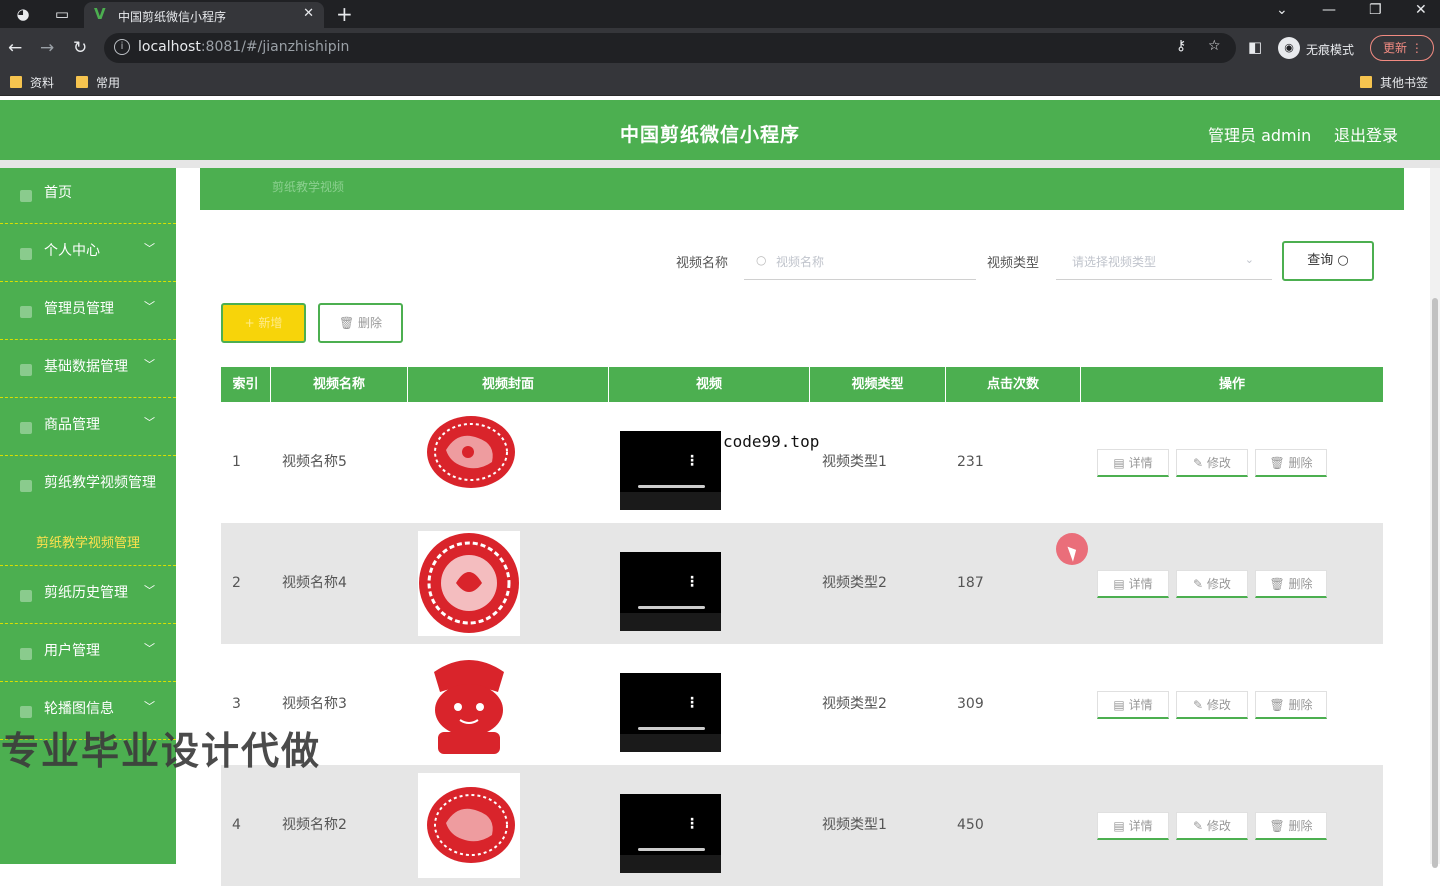  What do you see at coordinates (1282, 10) in the screenshot?
I see `tab-list-icon: ⌄` at bounding box center [1282, 10].